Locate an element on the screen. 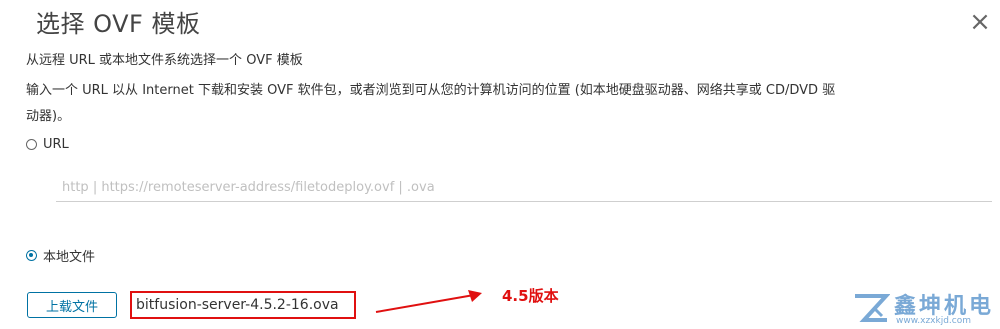 This screenshot has width=1000, height=329. local-file-option-label: 本地文件 is located at coordinates (69, 257).